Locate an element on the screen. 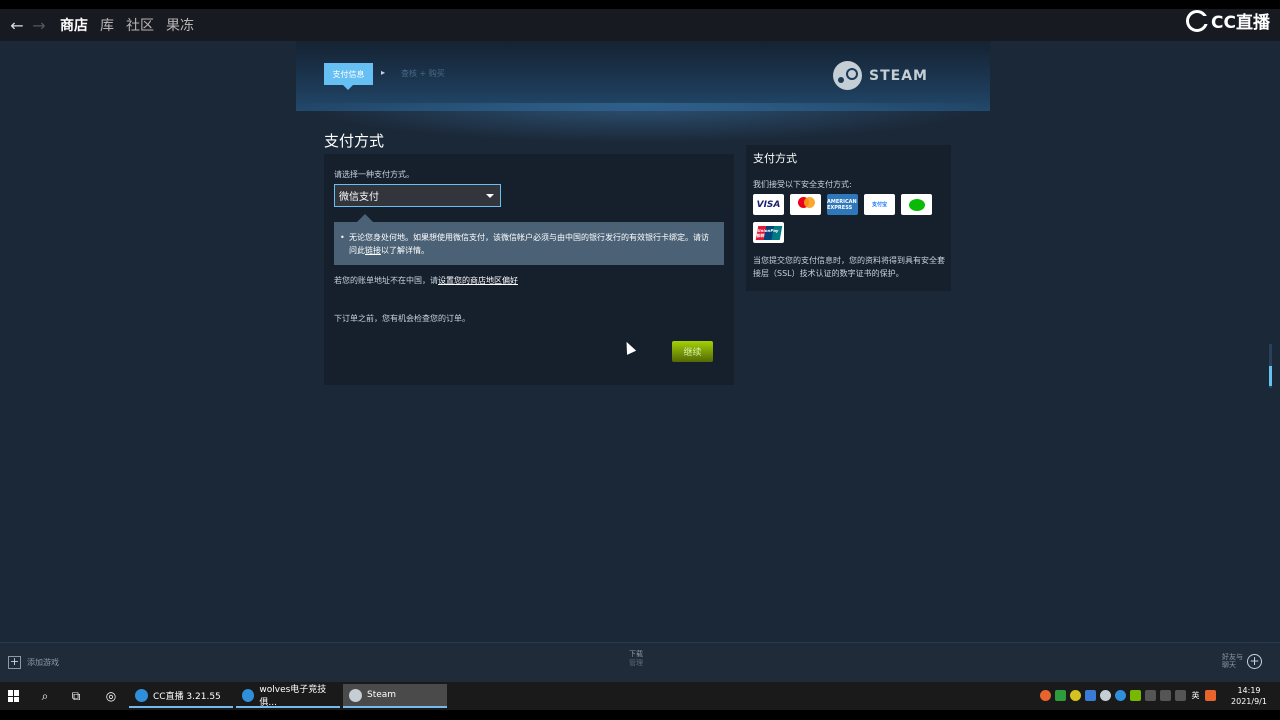  notice-text-end: 以了解详情。 is located at coordinates (405, 250).